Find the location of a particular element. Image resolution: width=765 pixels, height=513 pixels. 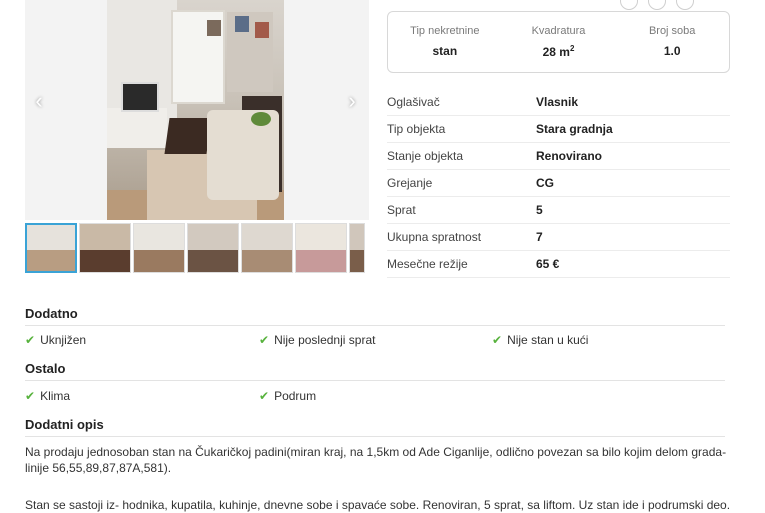

thumbnail-strip is located at coordinates (197, 249).